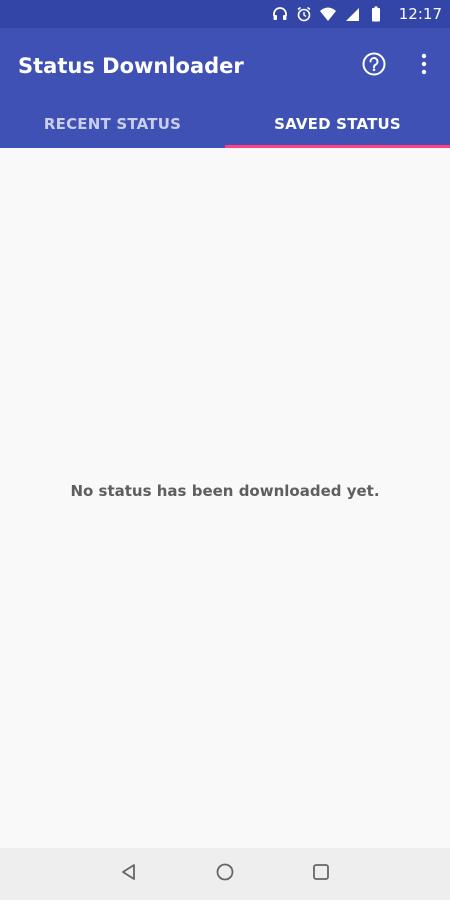 Image resolution: width=450 pixels, height=900 pixels. Describe the element at coordinates (225, 491) in the screenshot. I see `empty-state-message: No status has been downloaded yet.` at that location.